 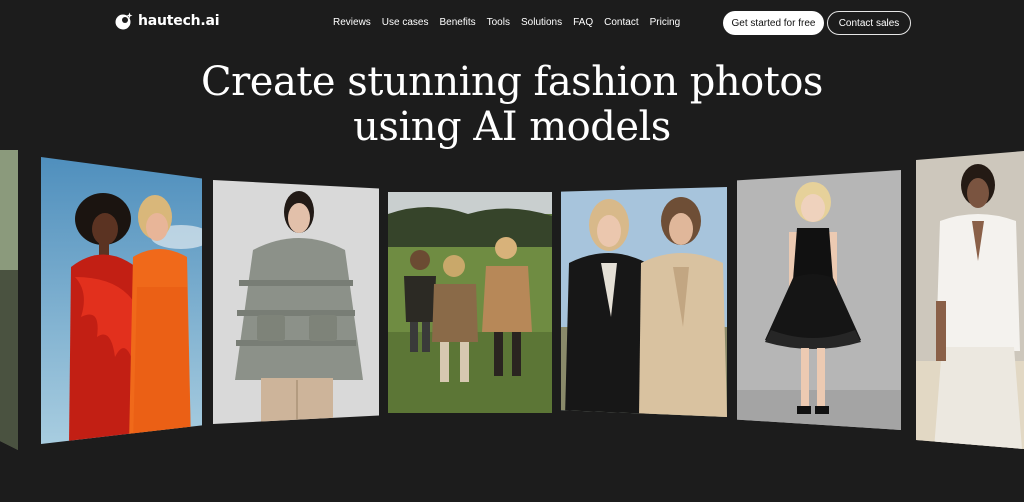 I want to click on nav-link-tools: Tools, so click(x=498, y=22).